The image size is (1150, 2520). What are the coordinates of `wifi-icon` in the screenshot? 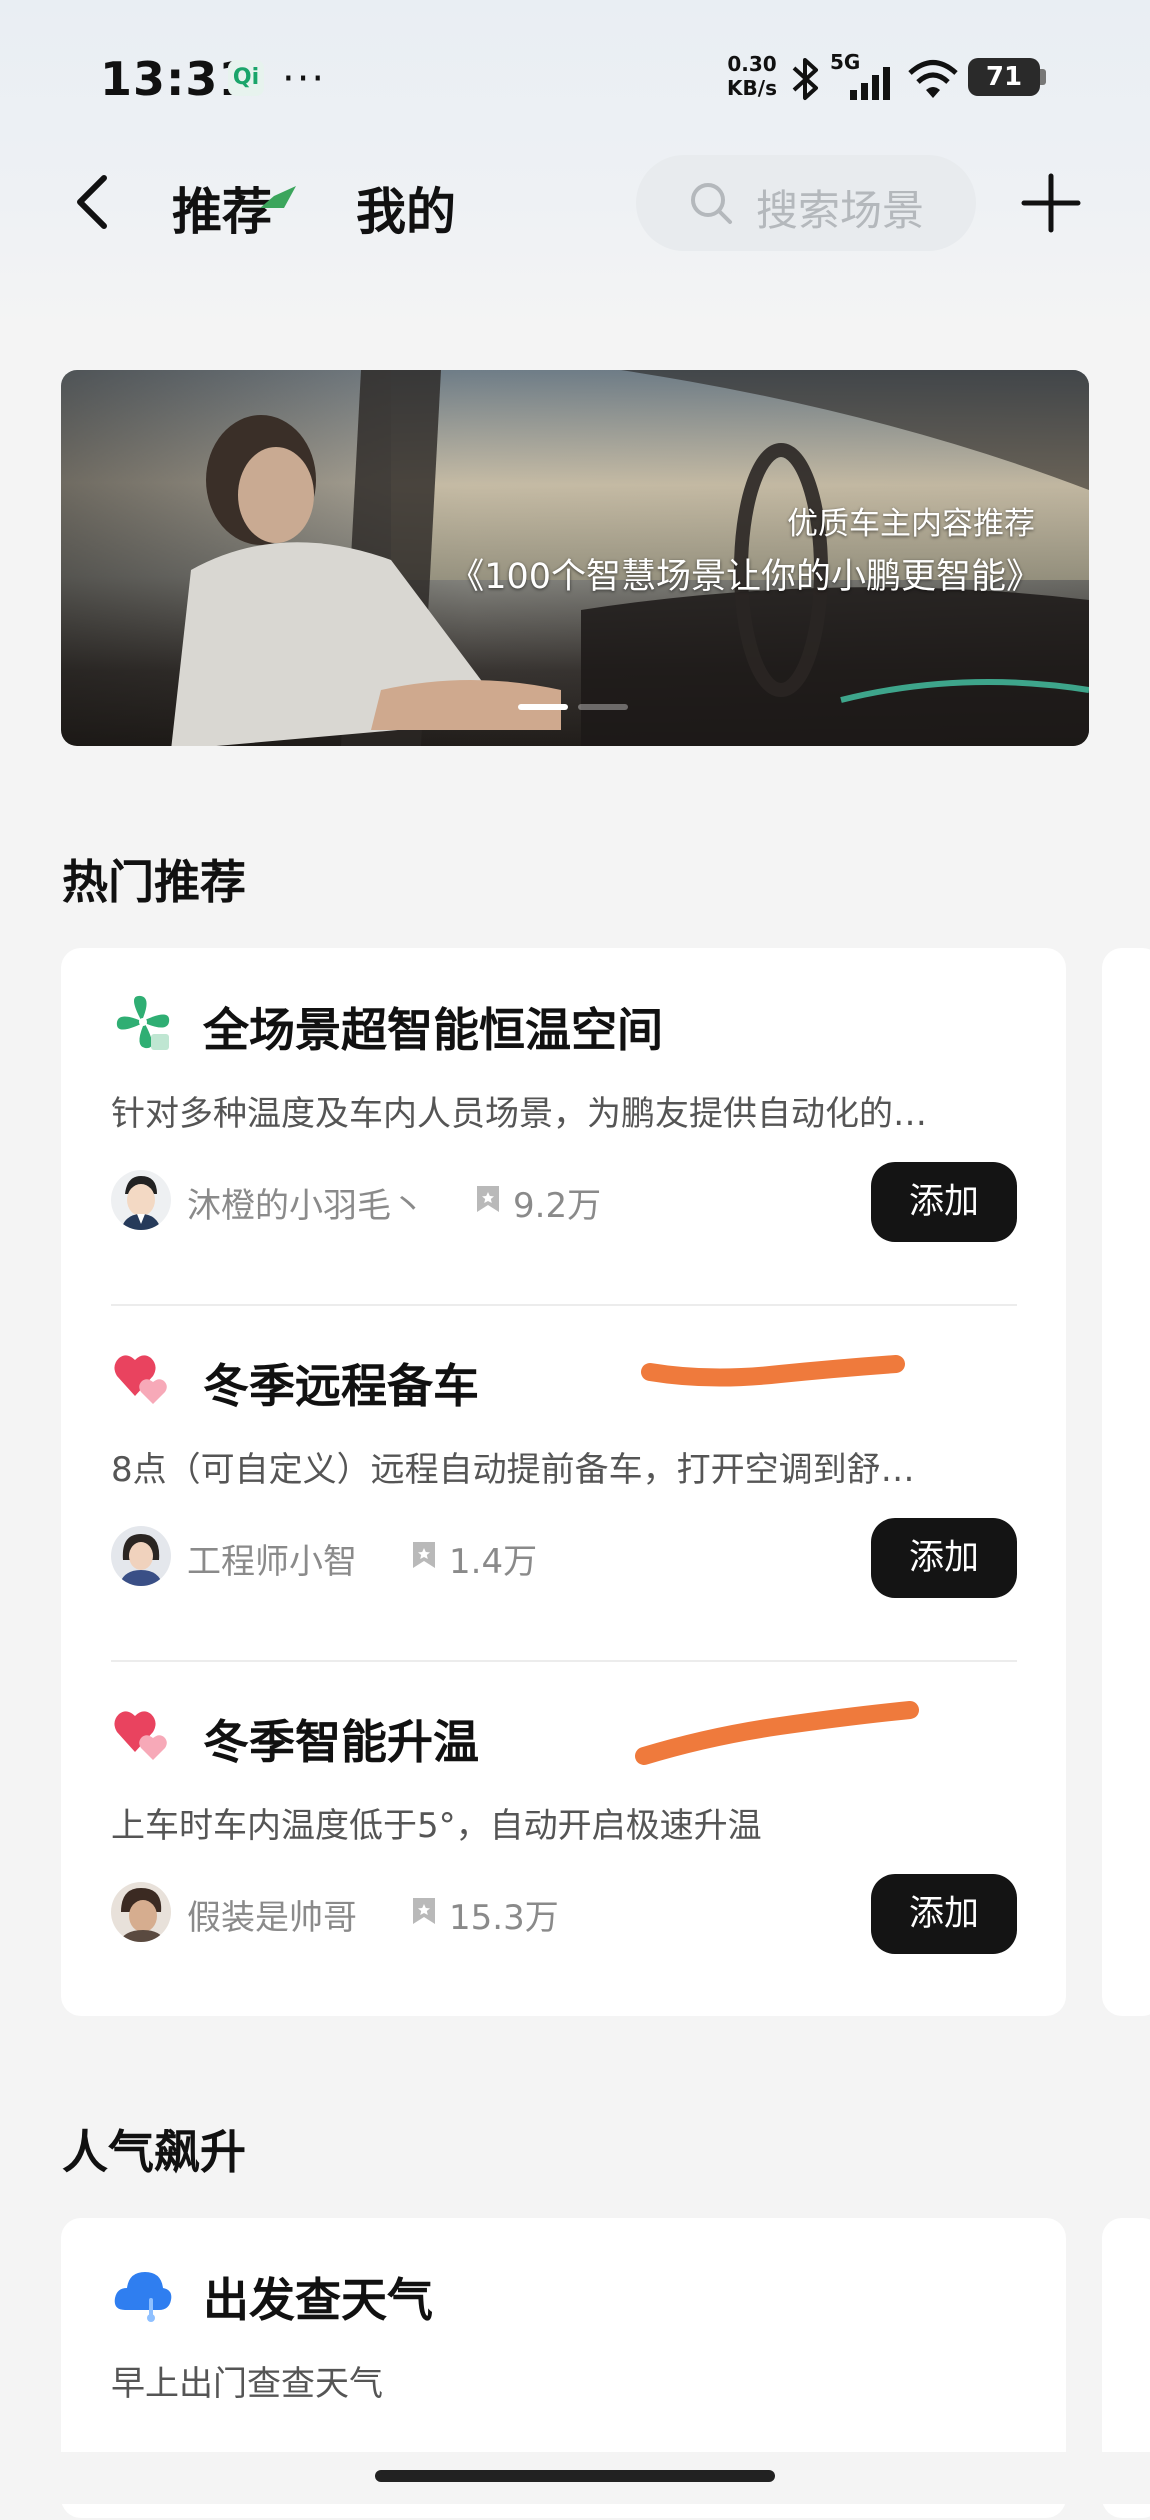 It's located at (933, 79).